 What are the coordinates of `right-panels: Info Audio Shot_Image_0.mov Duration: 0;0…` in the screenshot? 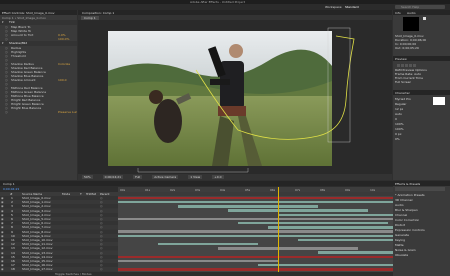 It's located at (421, 95).